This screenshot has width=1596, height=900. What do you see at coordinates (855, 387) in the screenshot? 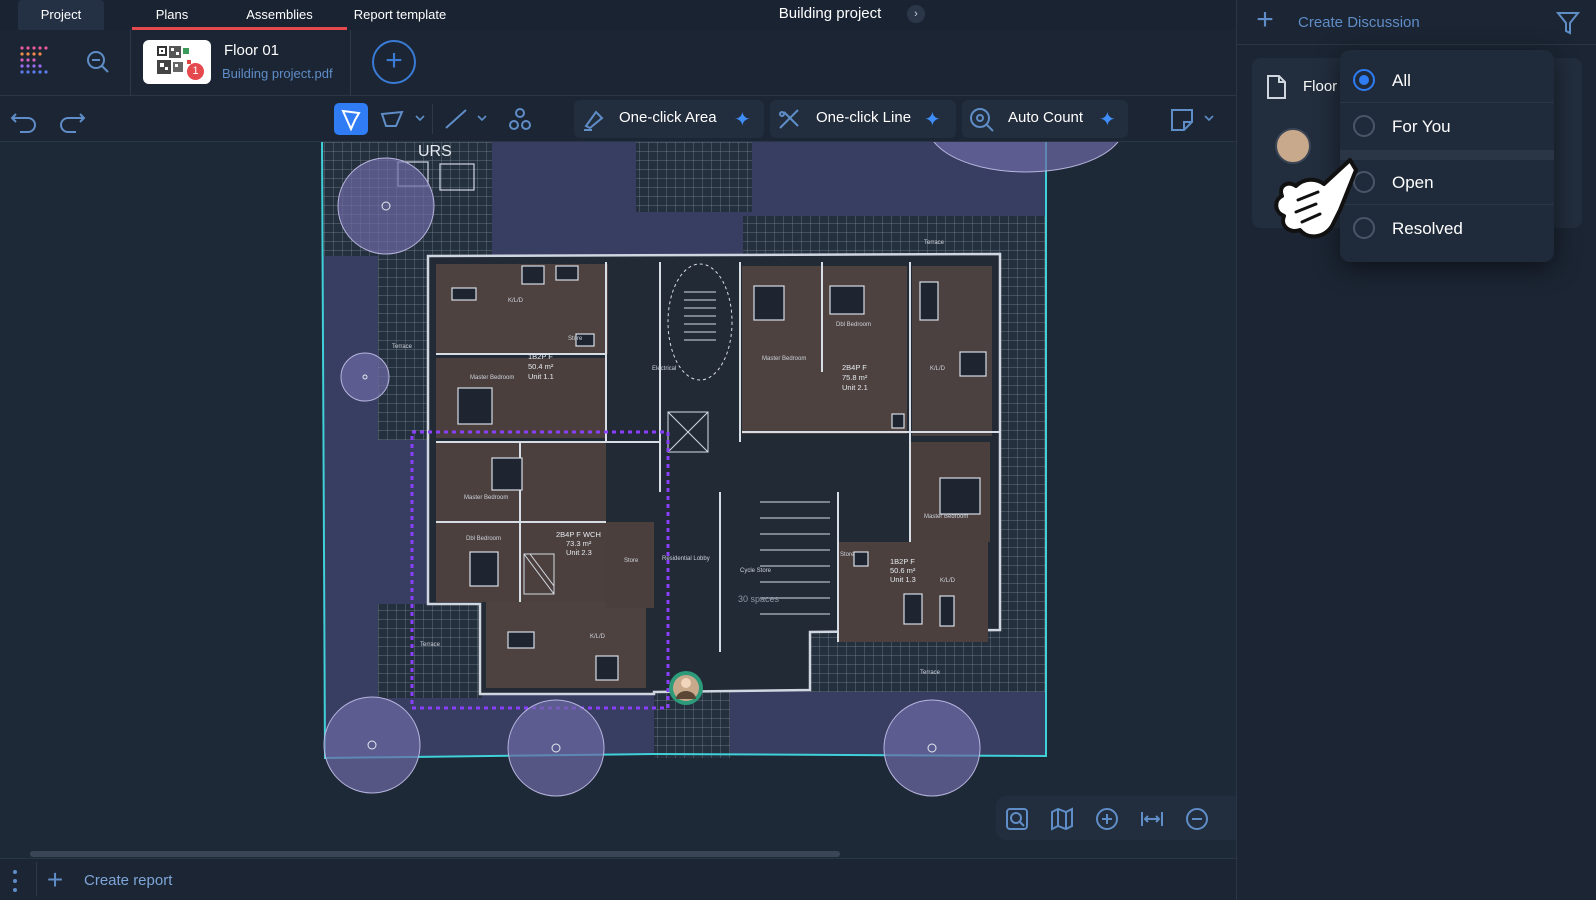
I see `svg-text: Unit 2.1` at bounding box center [855, 387].